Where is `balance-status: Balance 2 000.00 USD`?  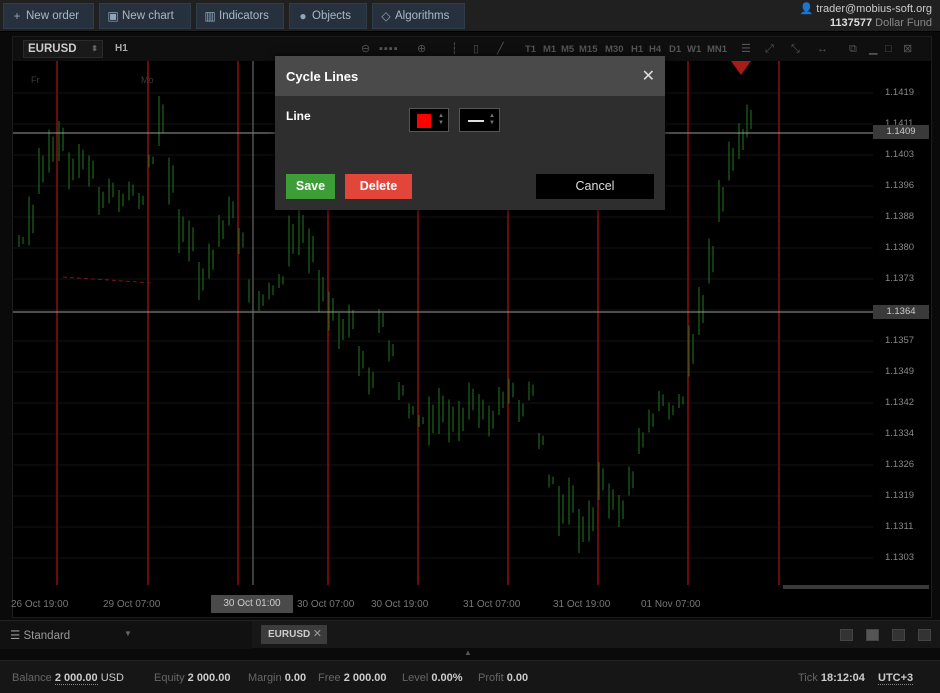
balance-status: Balance 2 000.00 USD is located at coordinates (68, 678).